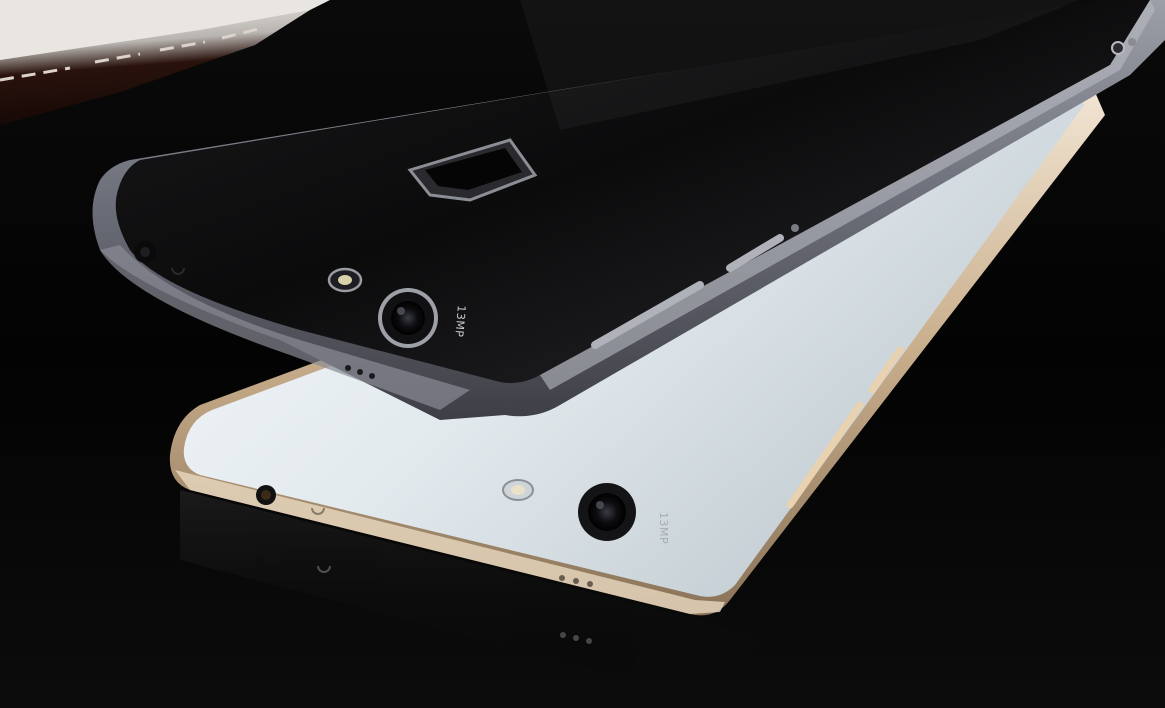 This screenshot has height=708, width=1165. I want to click on black-phone-camera-icon, so click(408, 318).